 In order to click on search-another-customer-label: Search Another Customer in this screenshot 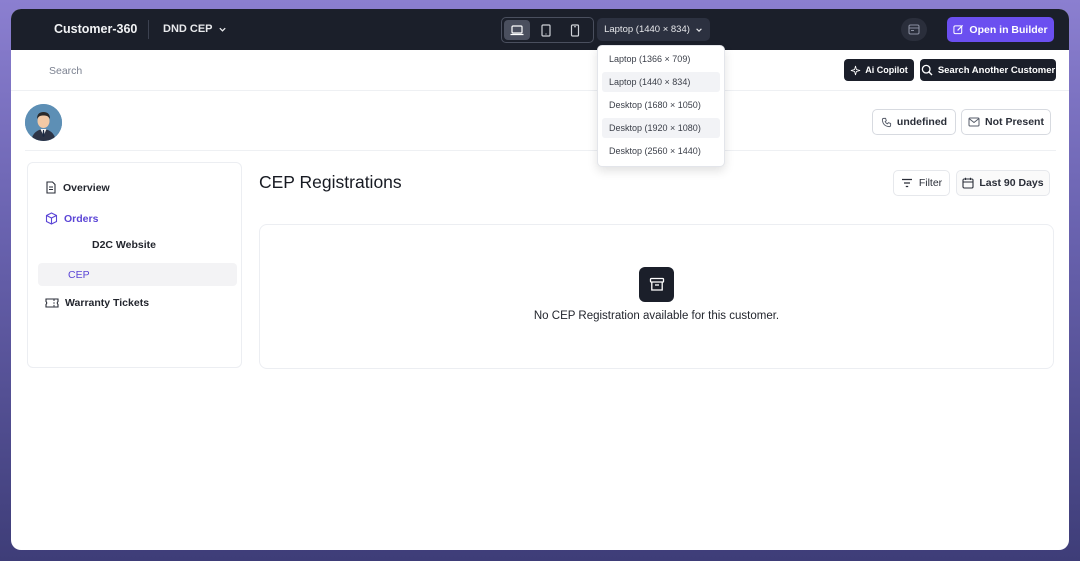, I will do `click(996, 70)`.